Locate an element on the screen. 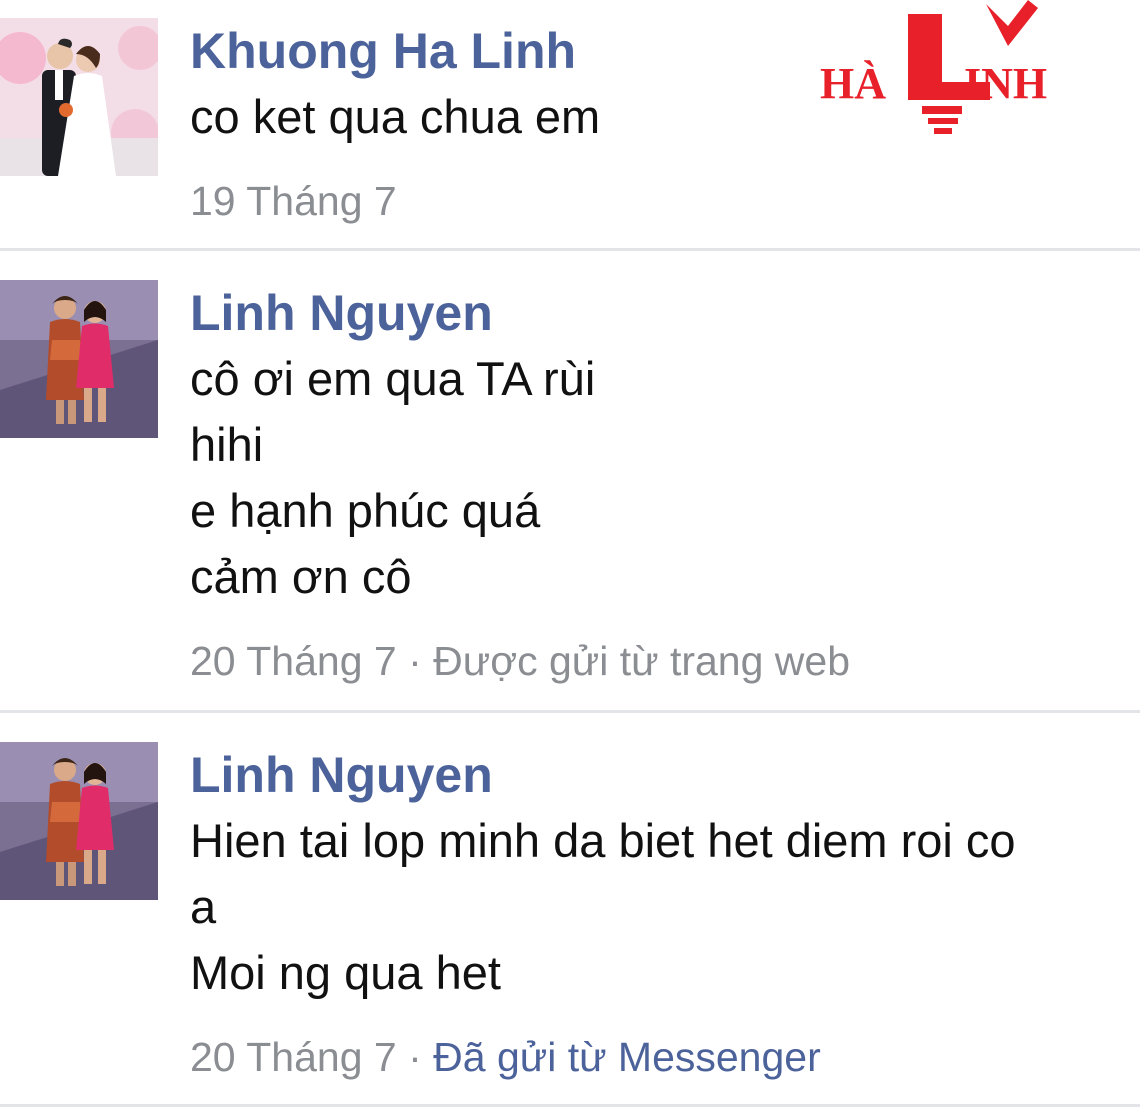  message-text-line: hihi is located at coordinates (227, 444).